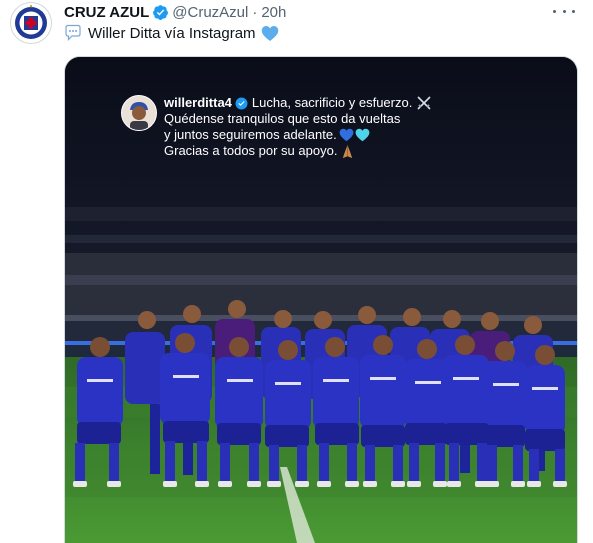 This screenshot has height=543, width=593. I want to click on light-blue-heart-icon, so click(362, 135).